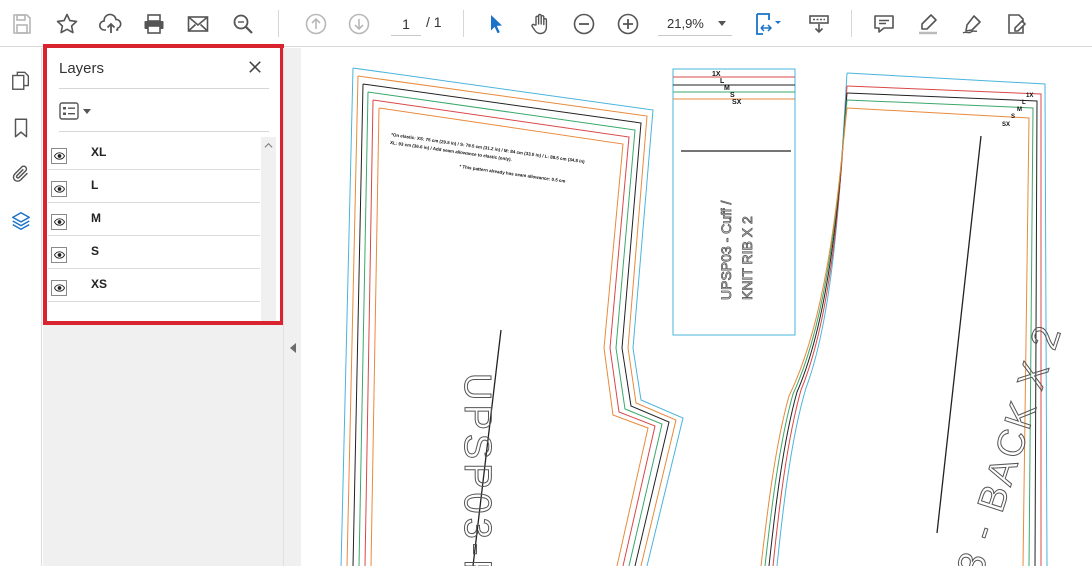 The image size is (1092, 566). Describe the element at coordinates (972, 24) in the screenshot. I see `sign-icon` at that location.